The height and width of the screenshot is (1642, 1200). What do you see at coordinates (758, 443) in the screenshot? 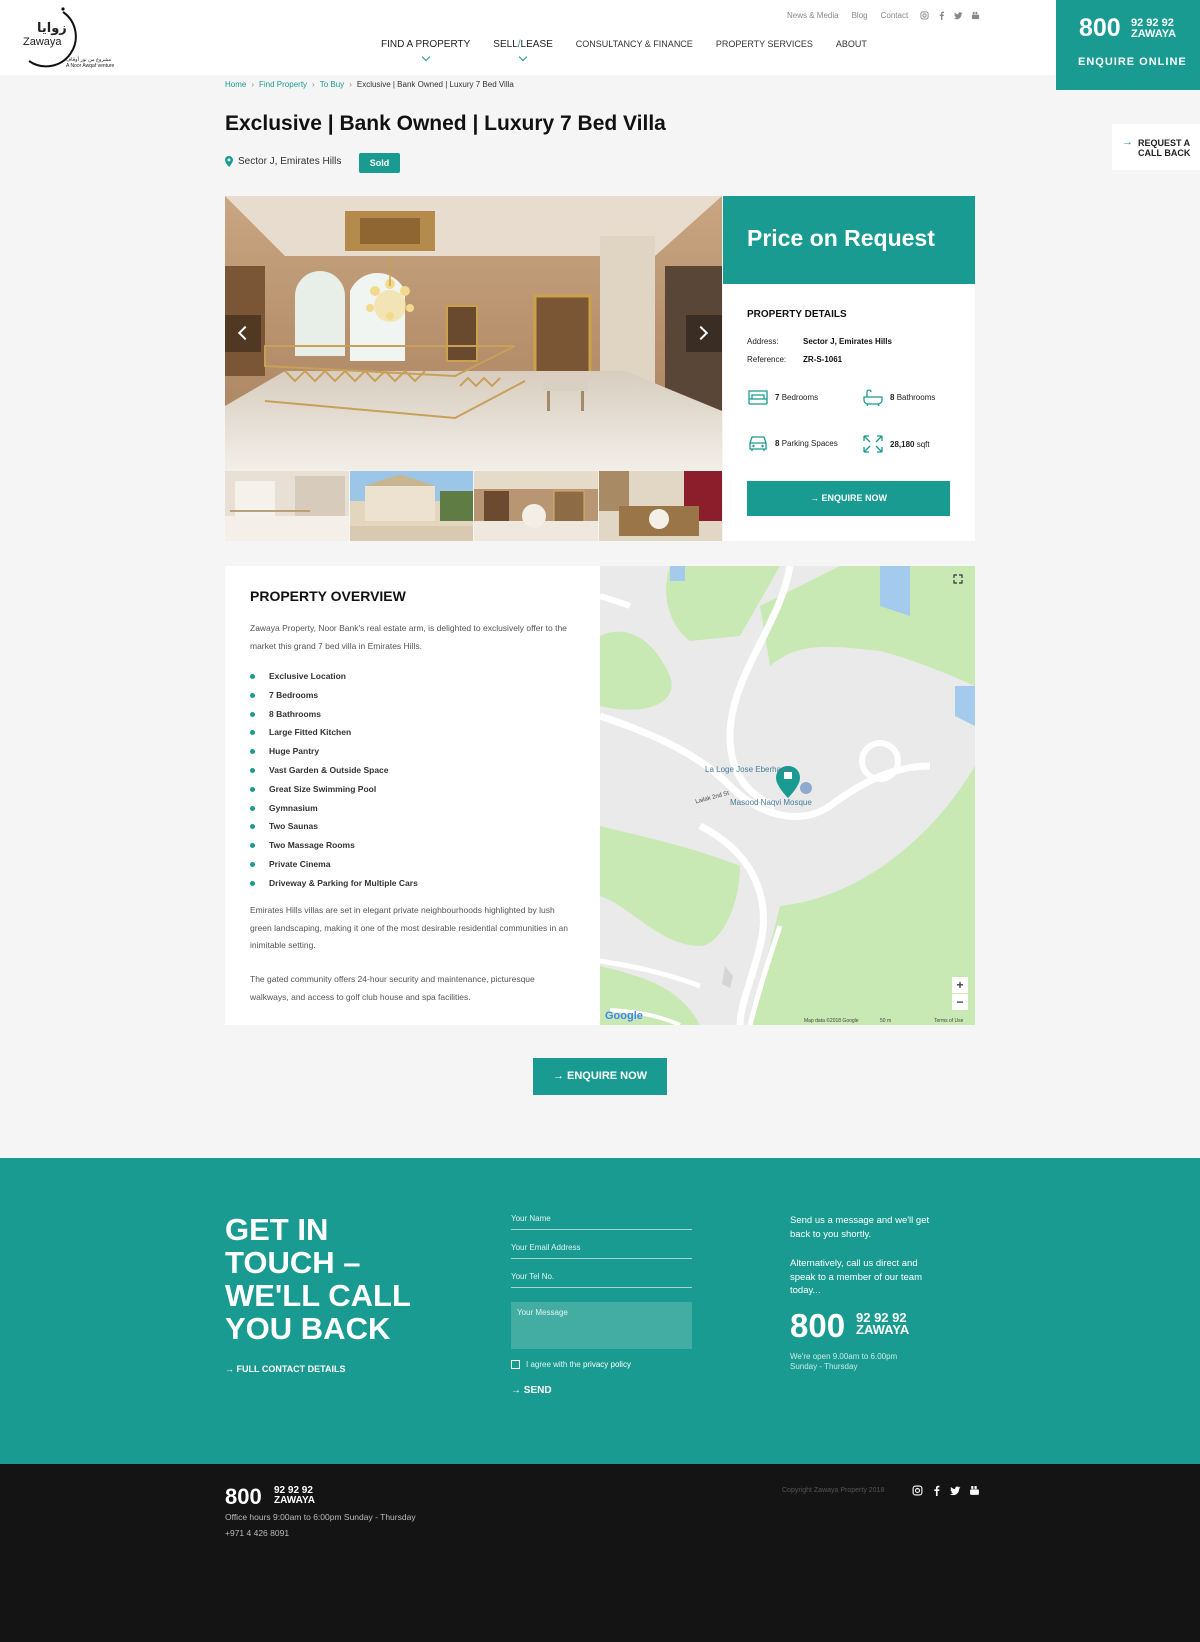
I see `car-icon` at bounding box center [758, 443].